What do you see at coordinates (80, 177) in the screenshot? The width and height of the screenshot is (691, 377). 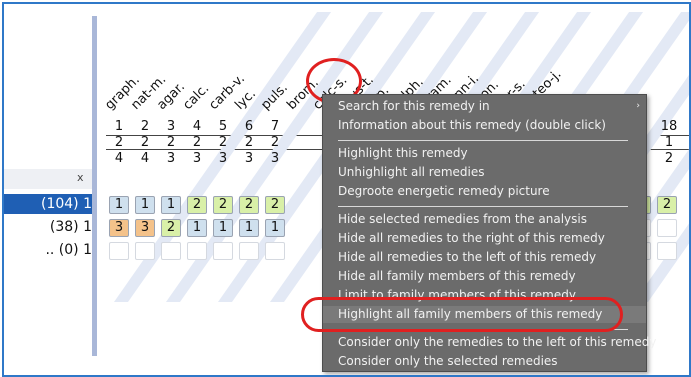 I see `close-panel-button: x` at bounding box center [80, 177].